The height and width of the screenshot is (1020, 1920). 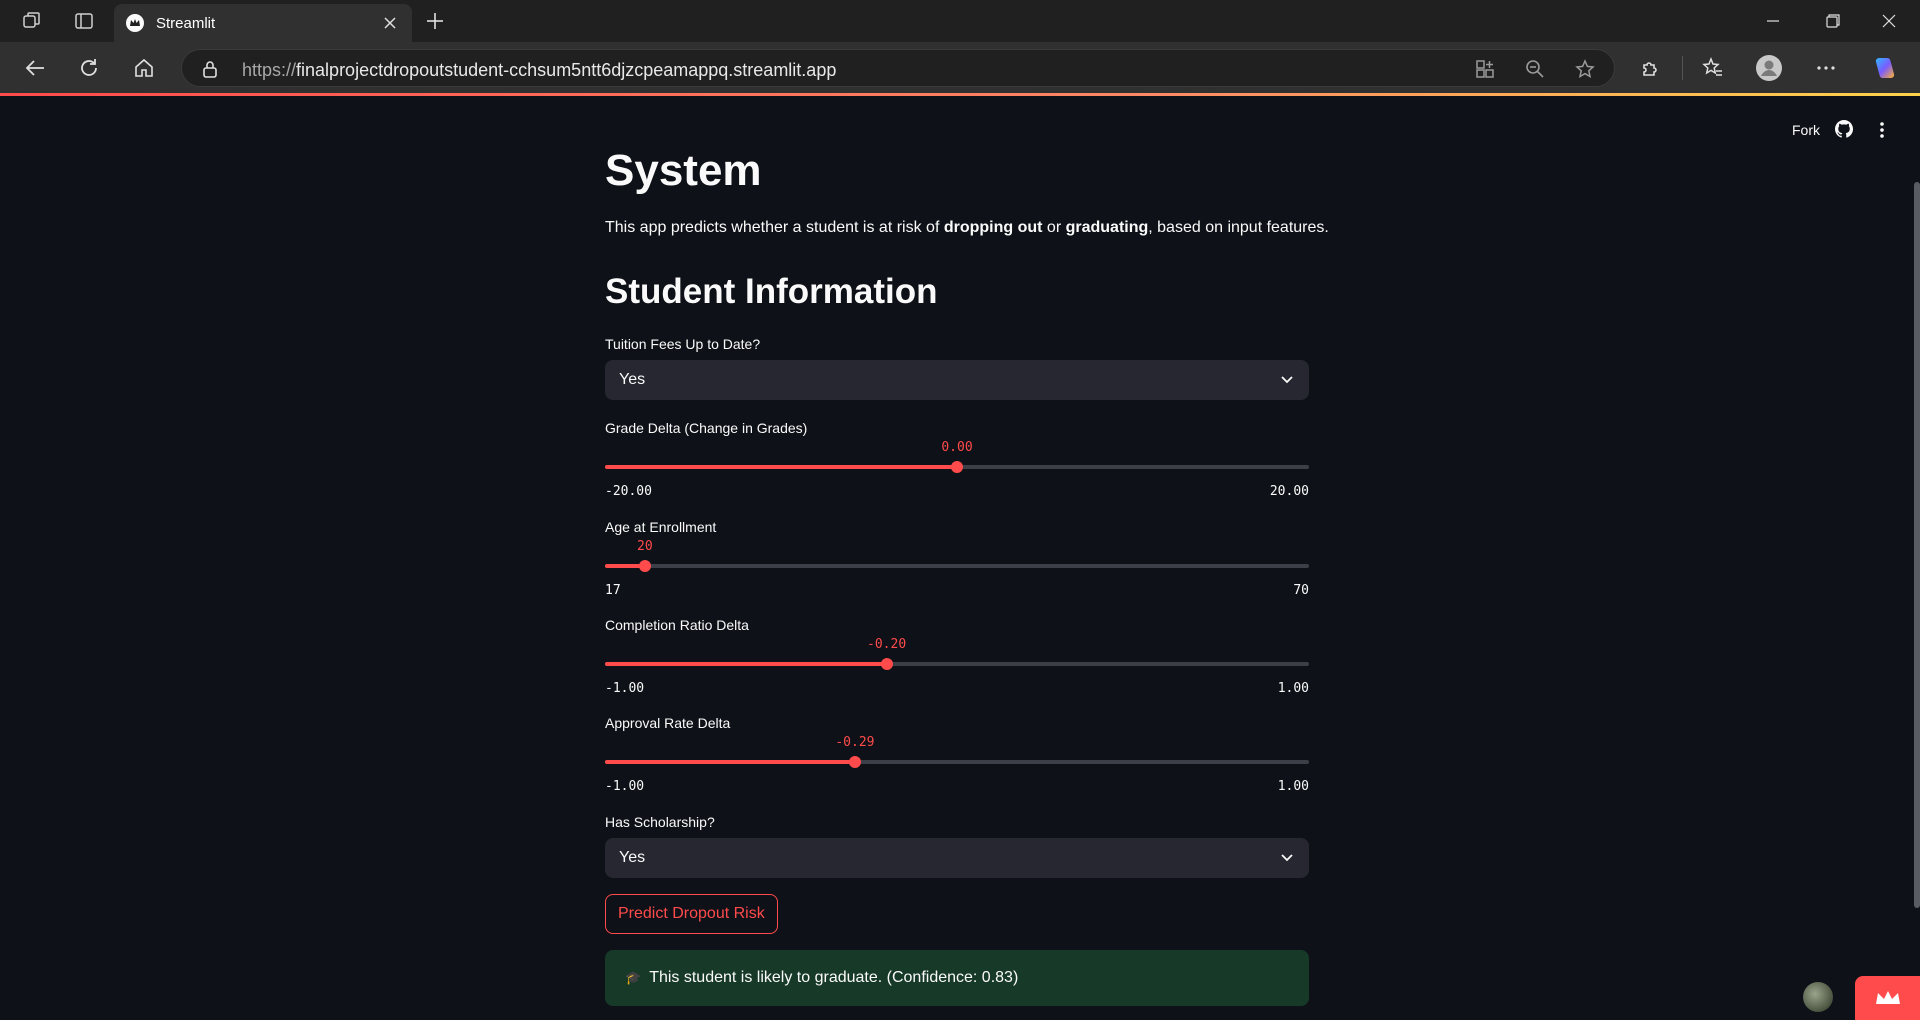 What do you see at coordinates (1889, 21) in the screenshot?
I see `close-window-icon` at bounding box center [1889, 21].